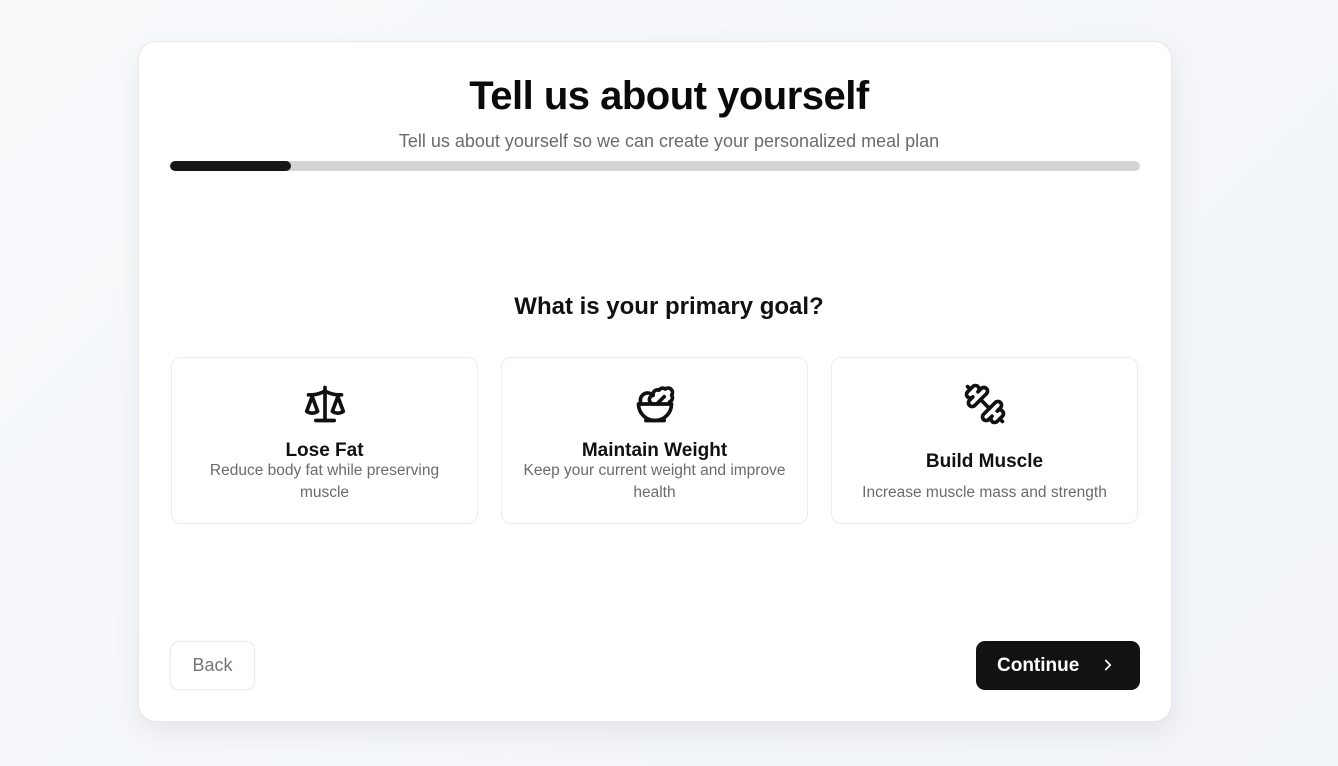  What do you see at coordinates (655, 404) in the screenshot?
I see `salad-bowl-icon` at bounding box center [655, 404].